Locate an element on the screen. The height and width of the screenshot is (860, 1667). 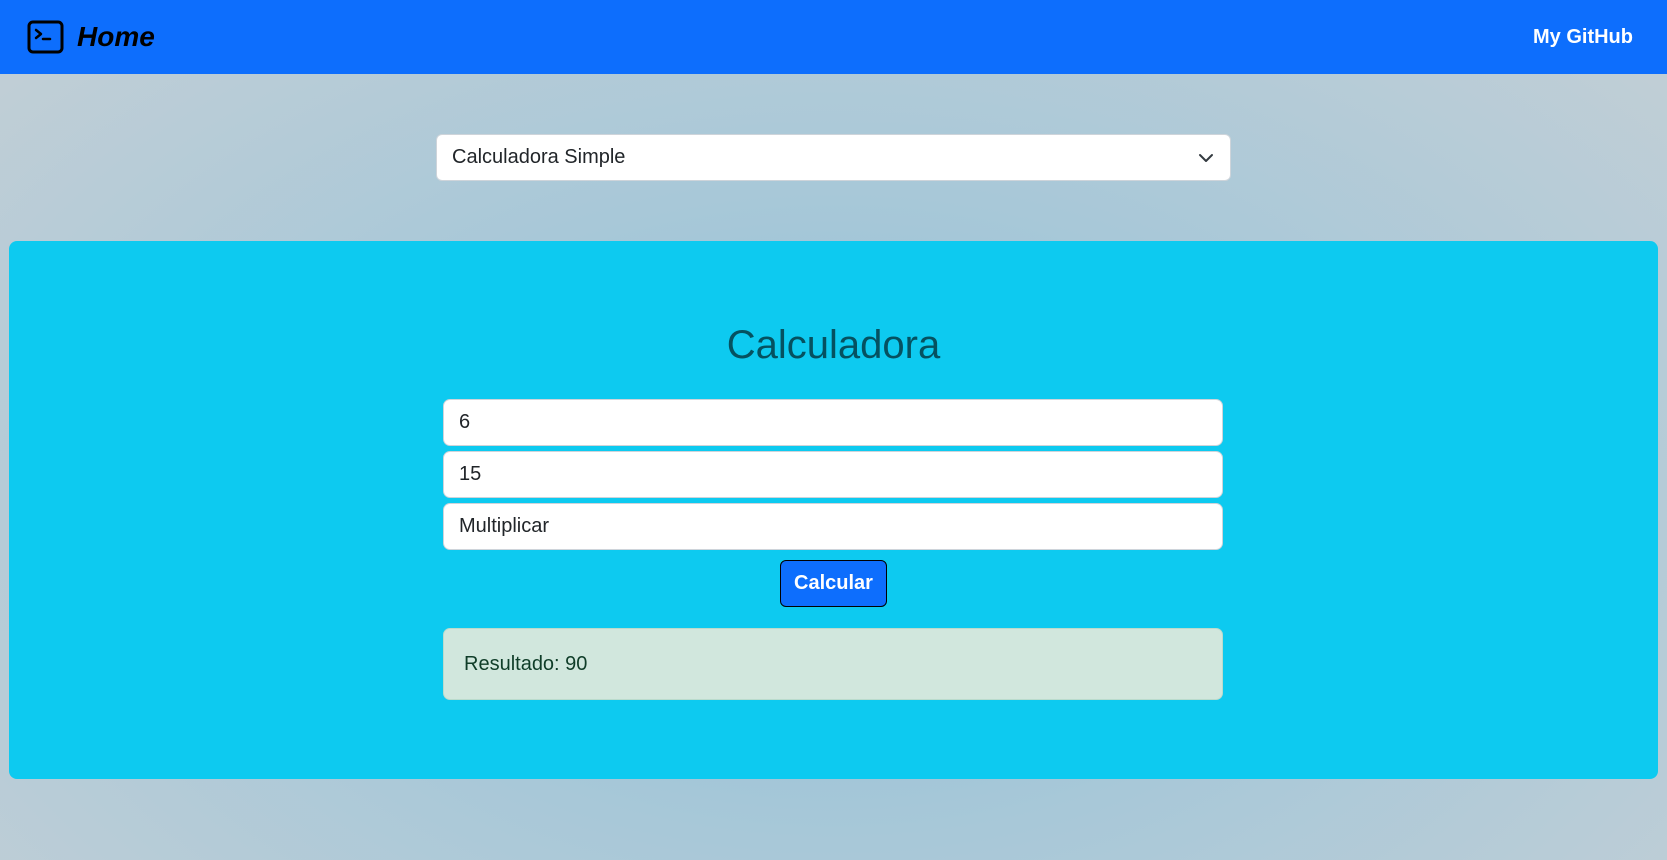
brand-label: Home is located at coordinates (116, 36).